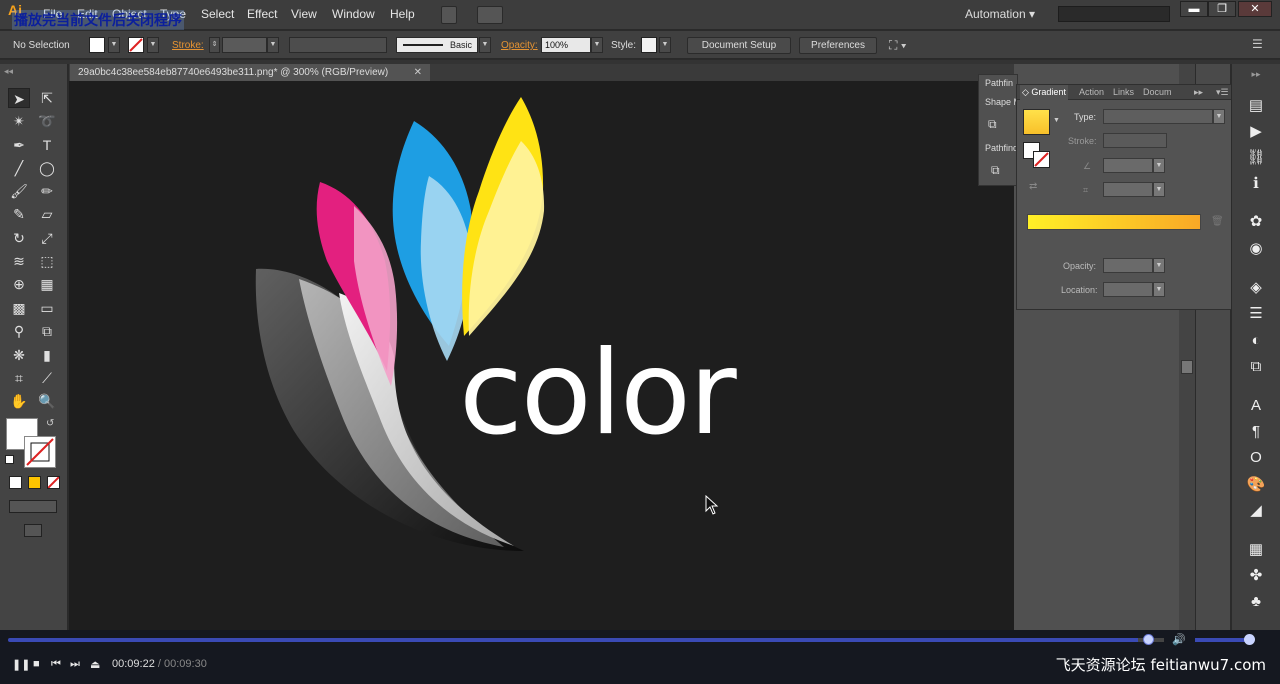 Image resolution: width=1280 pixels, height=684 pixels. I want to click on scrollbar-thumb, so click(1187, 367).